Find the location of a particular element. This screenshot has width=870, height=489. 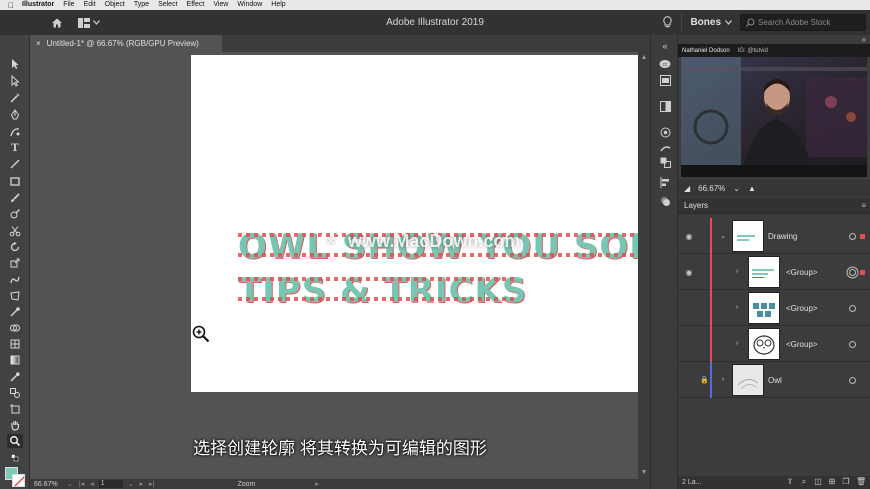

pathfinder-icon is located at coordinates (665, 162).